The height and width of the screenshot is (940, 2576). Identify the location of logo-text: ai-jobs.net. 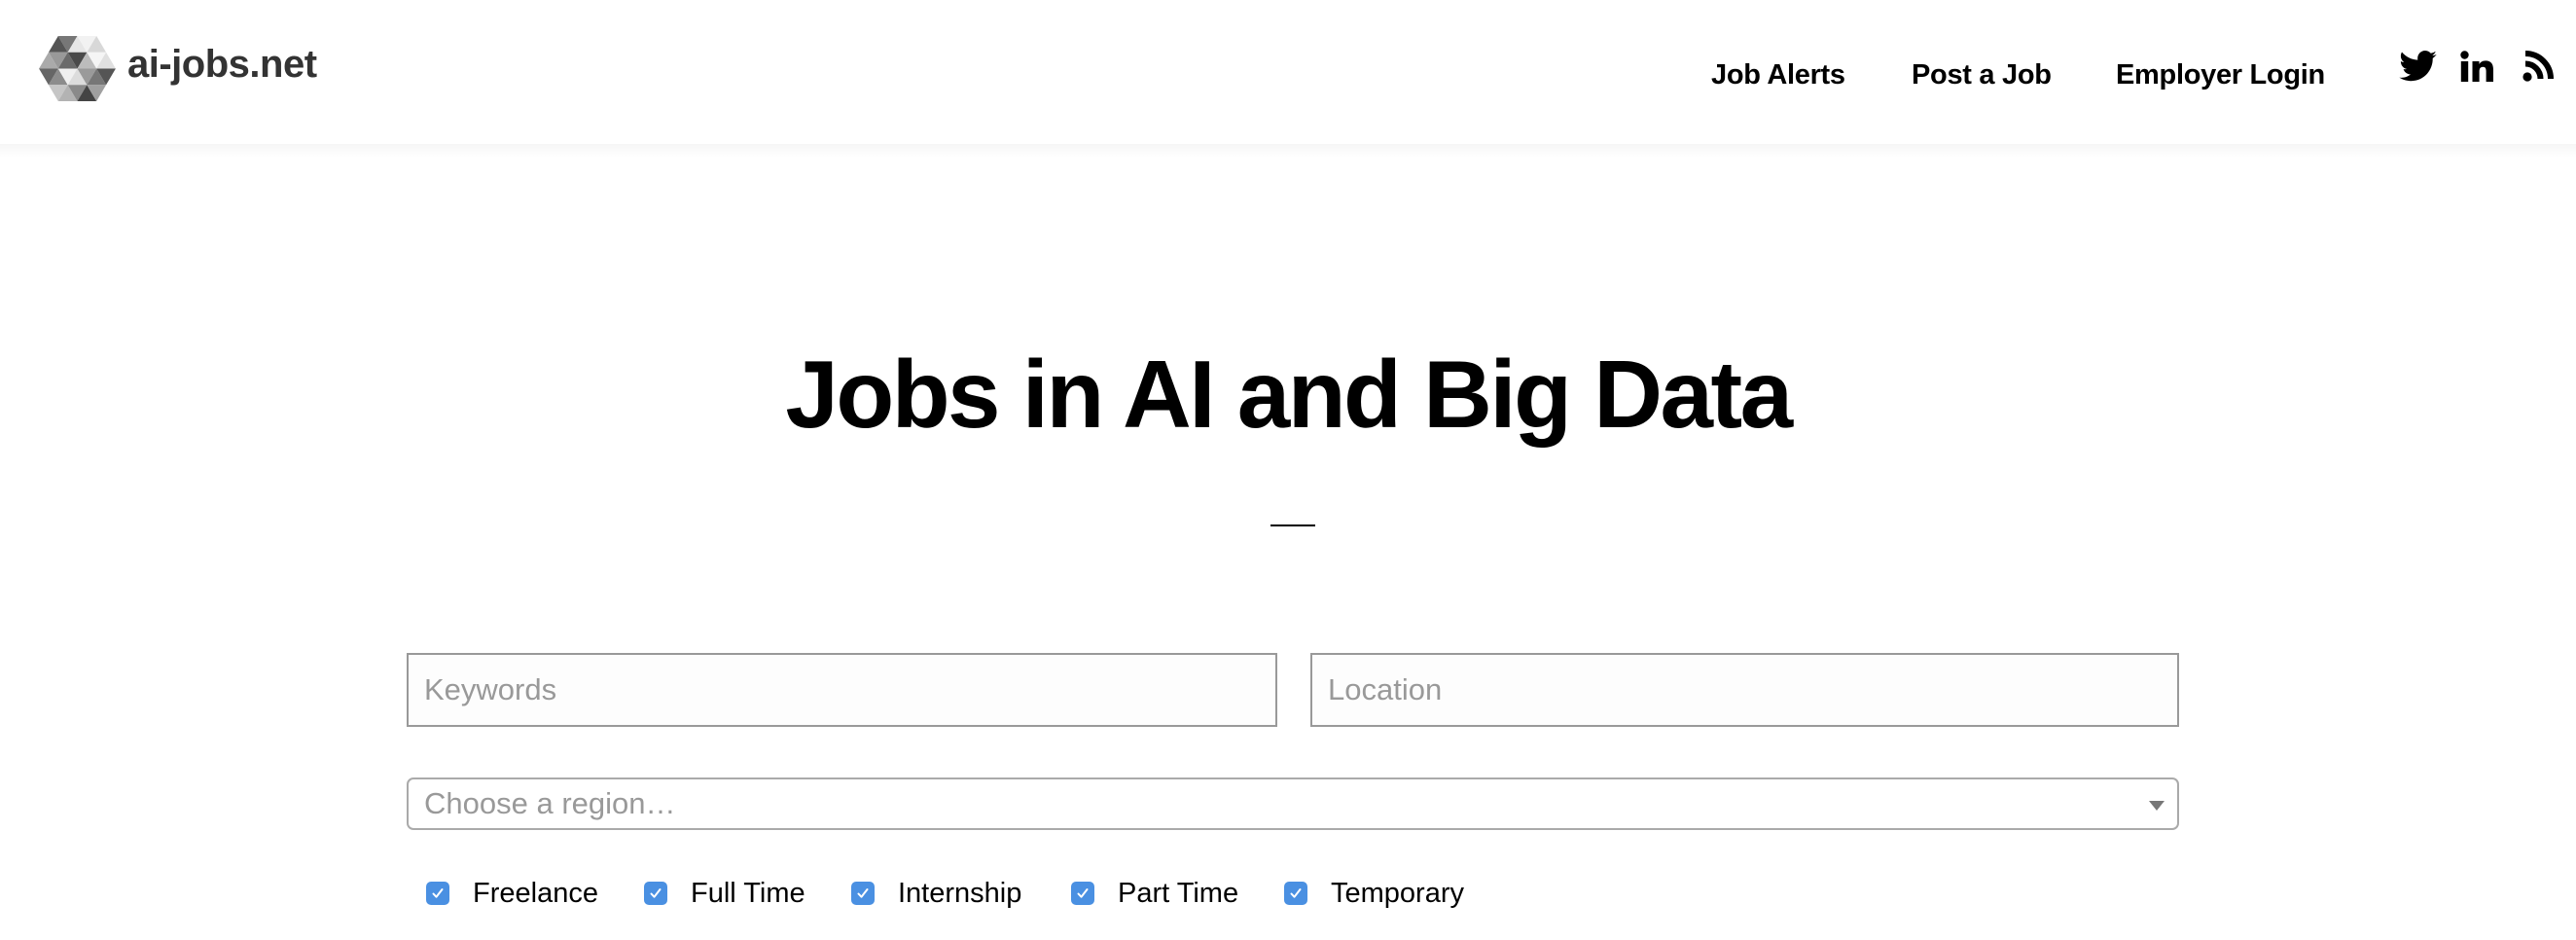
(222, 65).